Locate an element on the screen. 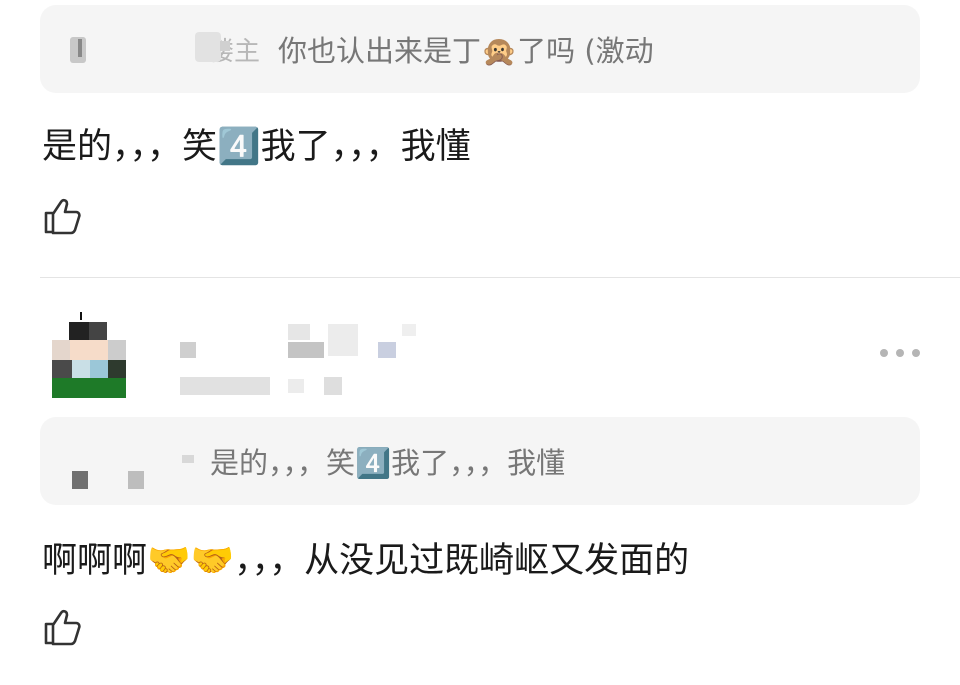 The image size is (960, 685). reply-text: 是的，，，笑4️⃣我了，，，我懂 is located at coordinates (256, 147).